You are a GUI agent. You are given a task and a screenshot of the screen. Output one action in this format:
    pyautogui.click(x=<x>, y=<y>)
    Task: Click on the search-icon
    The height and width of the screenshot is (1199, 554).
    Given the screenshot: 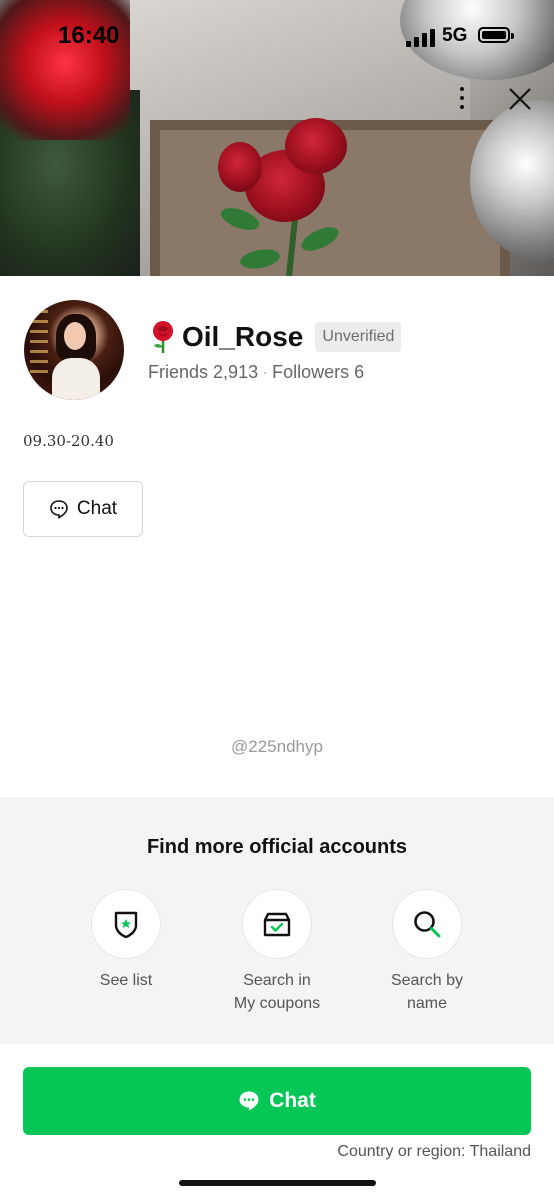 What is the action you would take?
    pyautogui.click(x=427, y=924)
    